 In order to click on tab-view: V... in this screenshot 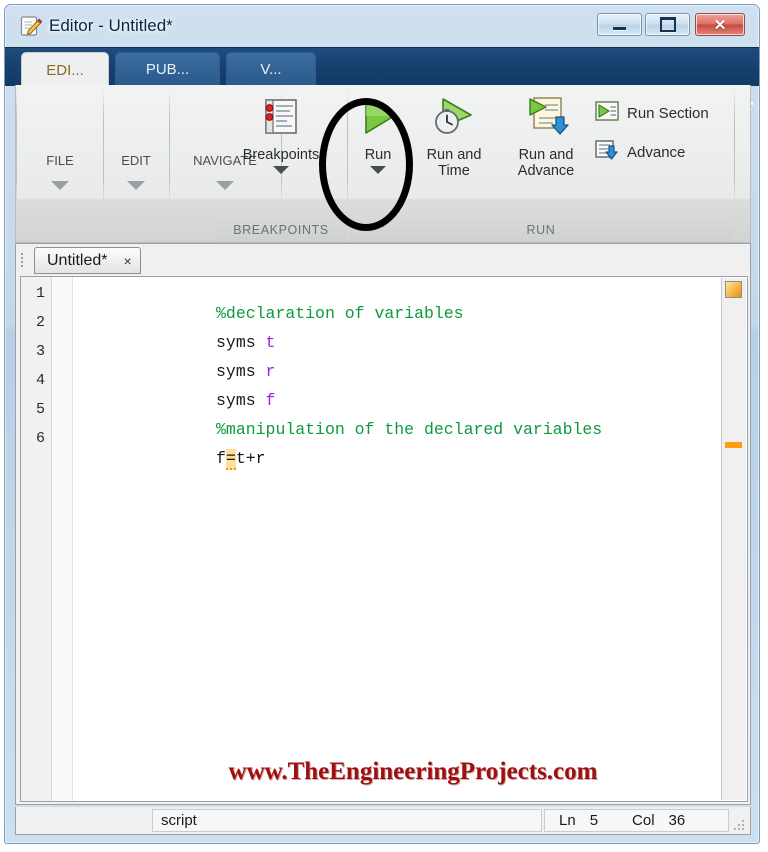, I will do `click(271, 69)`.